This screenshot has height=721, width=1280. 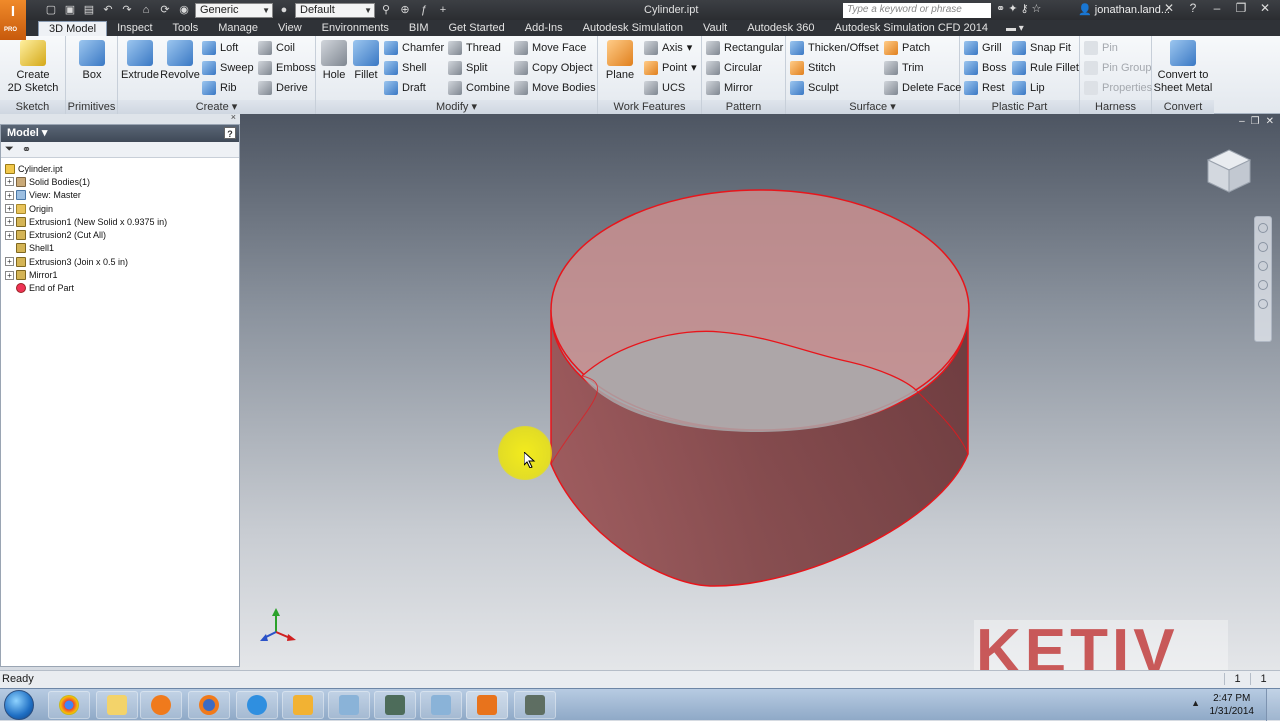 What do you see at coordinates (1101, 47) in the screenshot?
I see `pin-button: Pin` at bounding box center [1101, 47].